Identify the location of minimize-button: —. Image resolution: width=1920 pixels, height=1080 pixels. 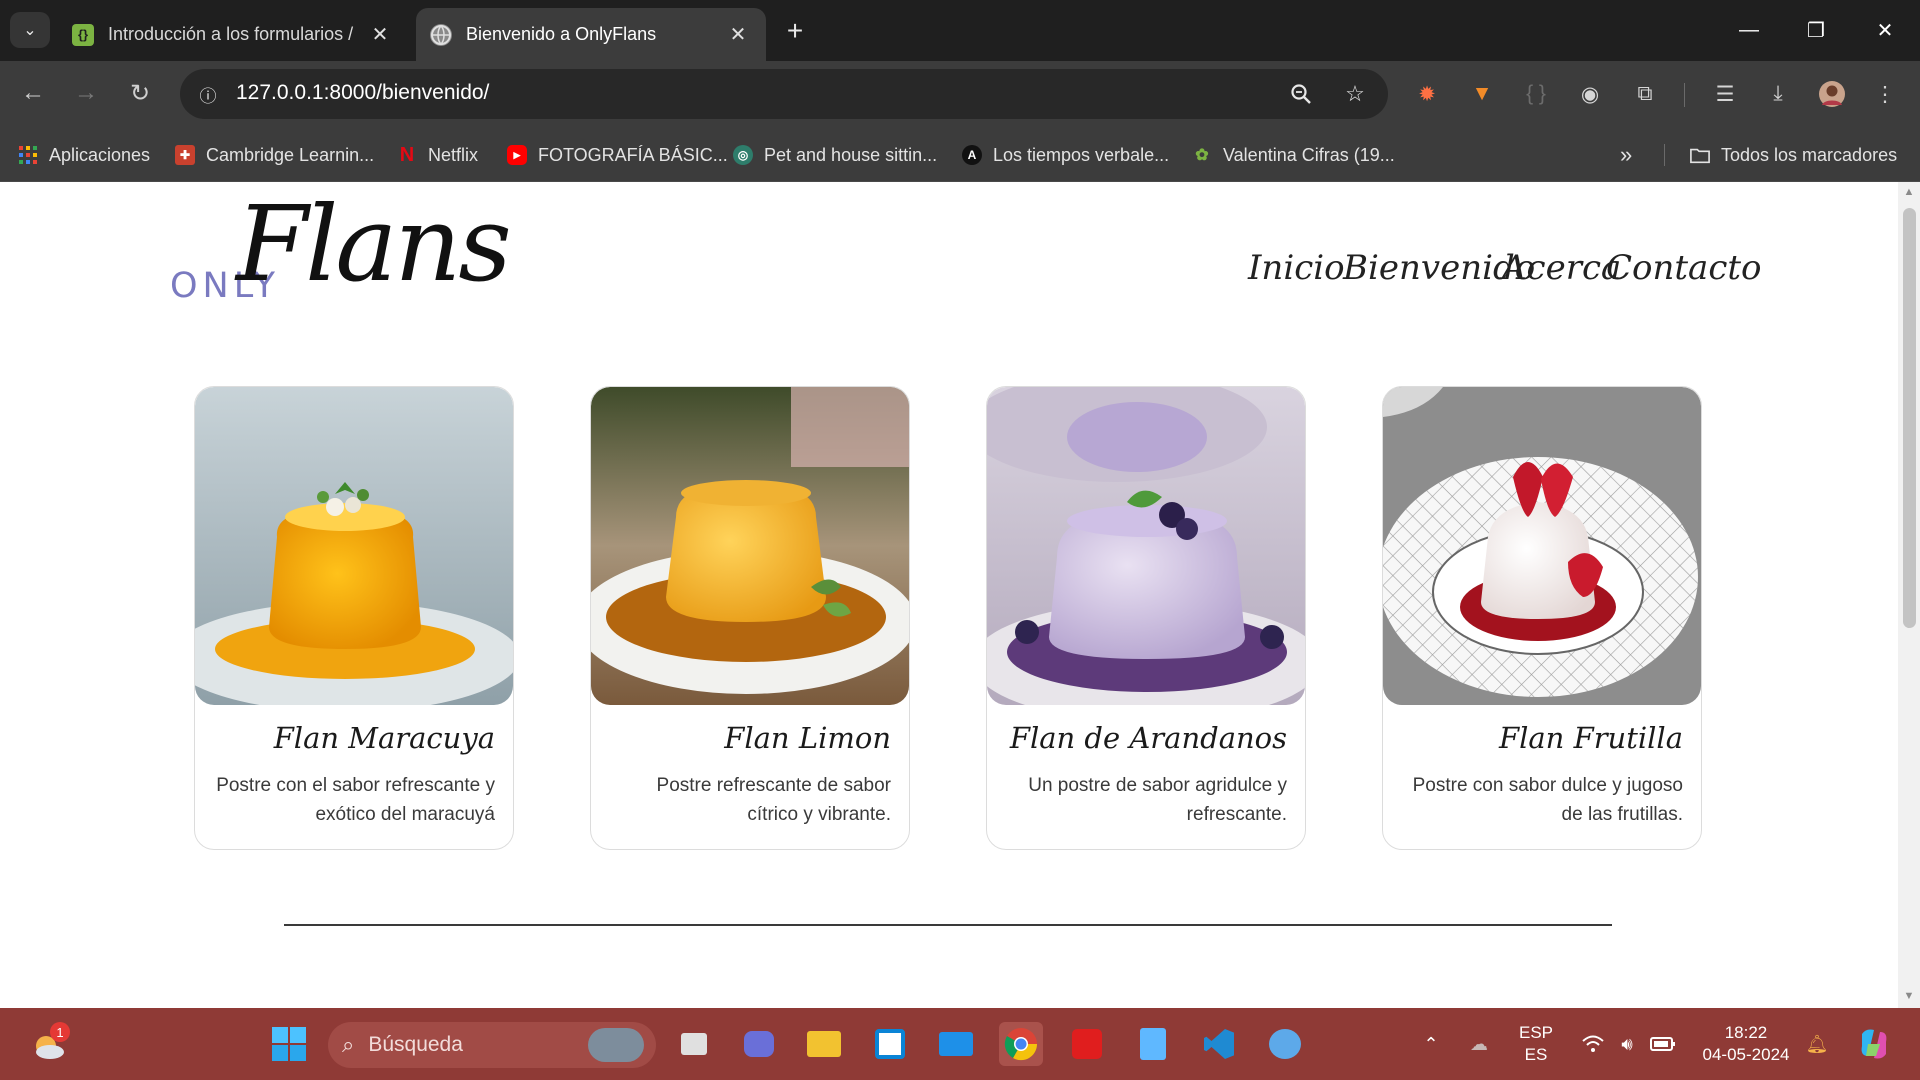
(1749, 30).